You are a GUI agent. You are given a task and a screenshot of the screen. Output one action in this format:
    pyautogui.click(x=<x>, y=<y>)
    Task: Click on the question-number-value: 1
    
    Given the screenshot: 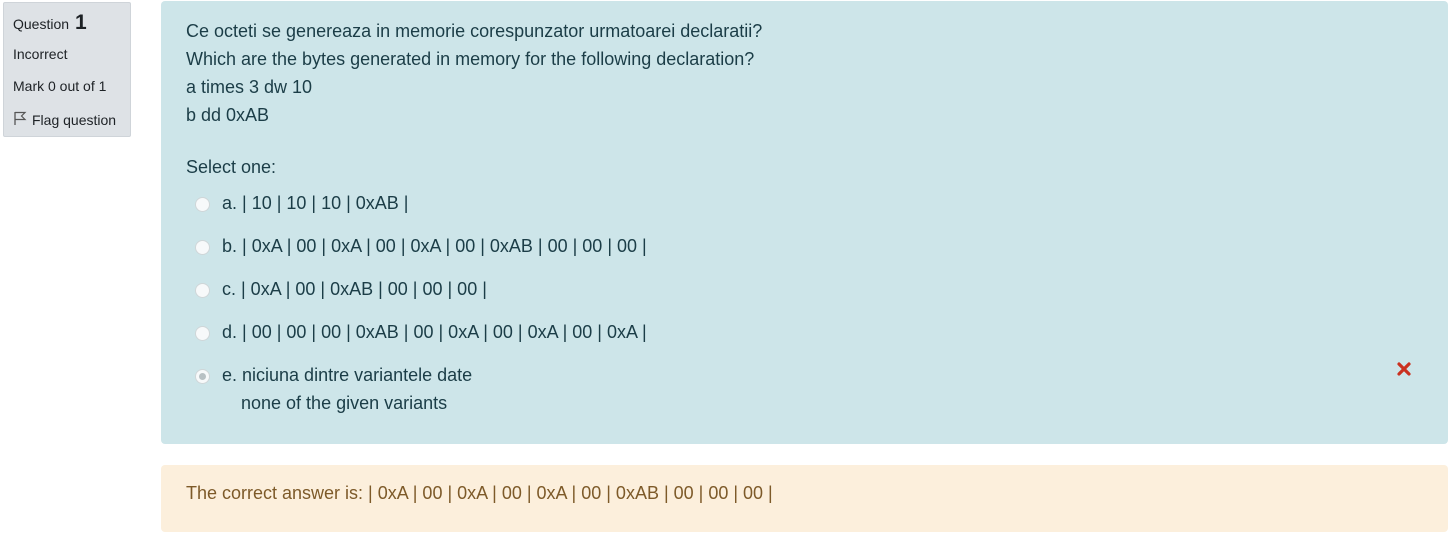 What is the action you would take?
    pyautogui.click(x=80, y=22)
    